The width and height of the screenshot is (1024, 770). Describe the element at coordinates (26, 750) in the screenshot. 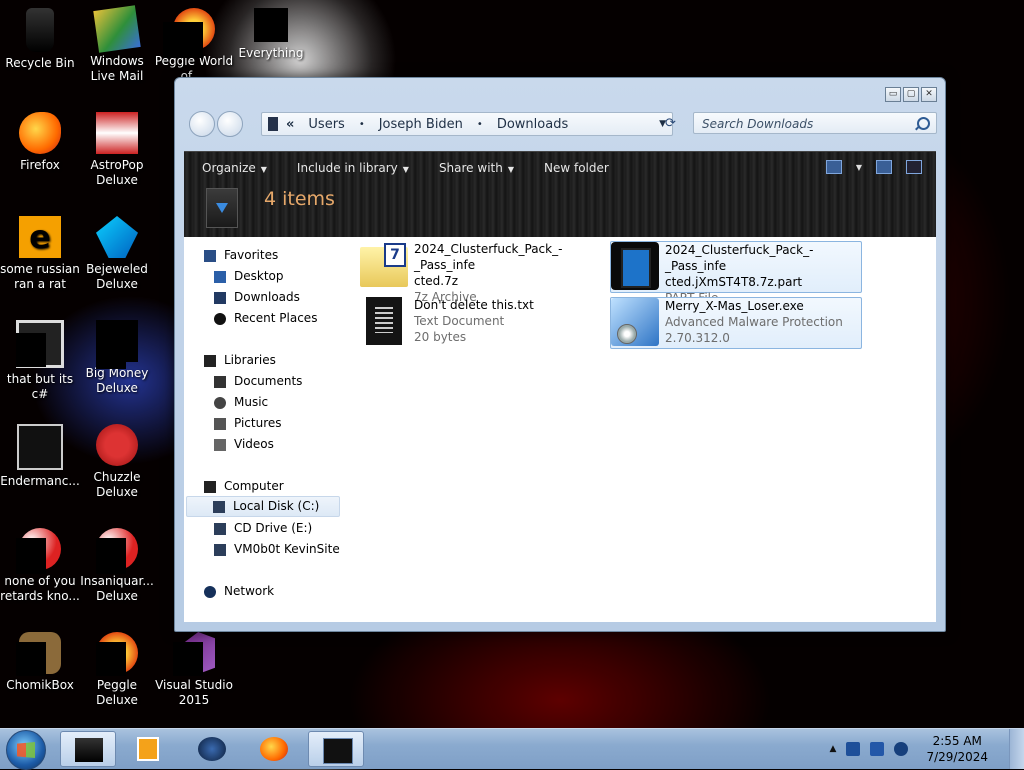

I see `start-button` at that location.